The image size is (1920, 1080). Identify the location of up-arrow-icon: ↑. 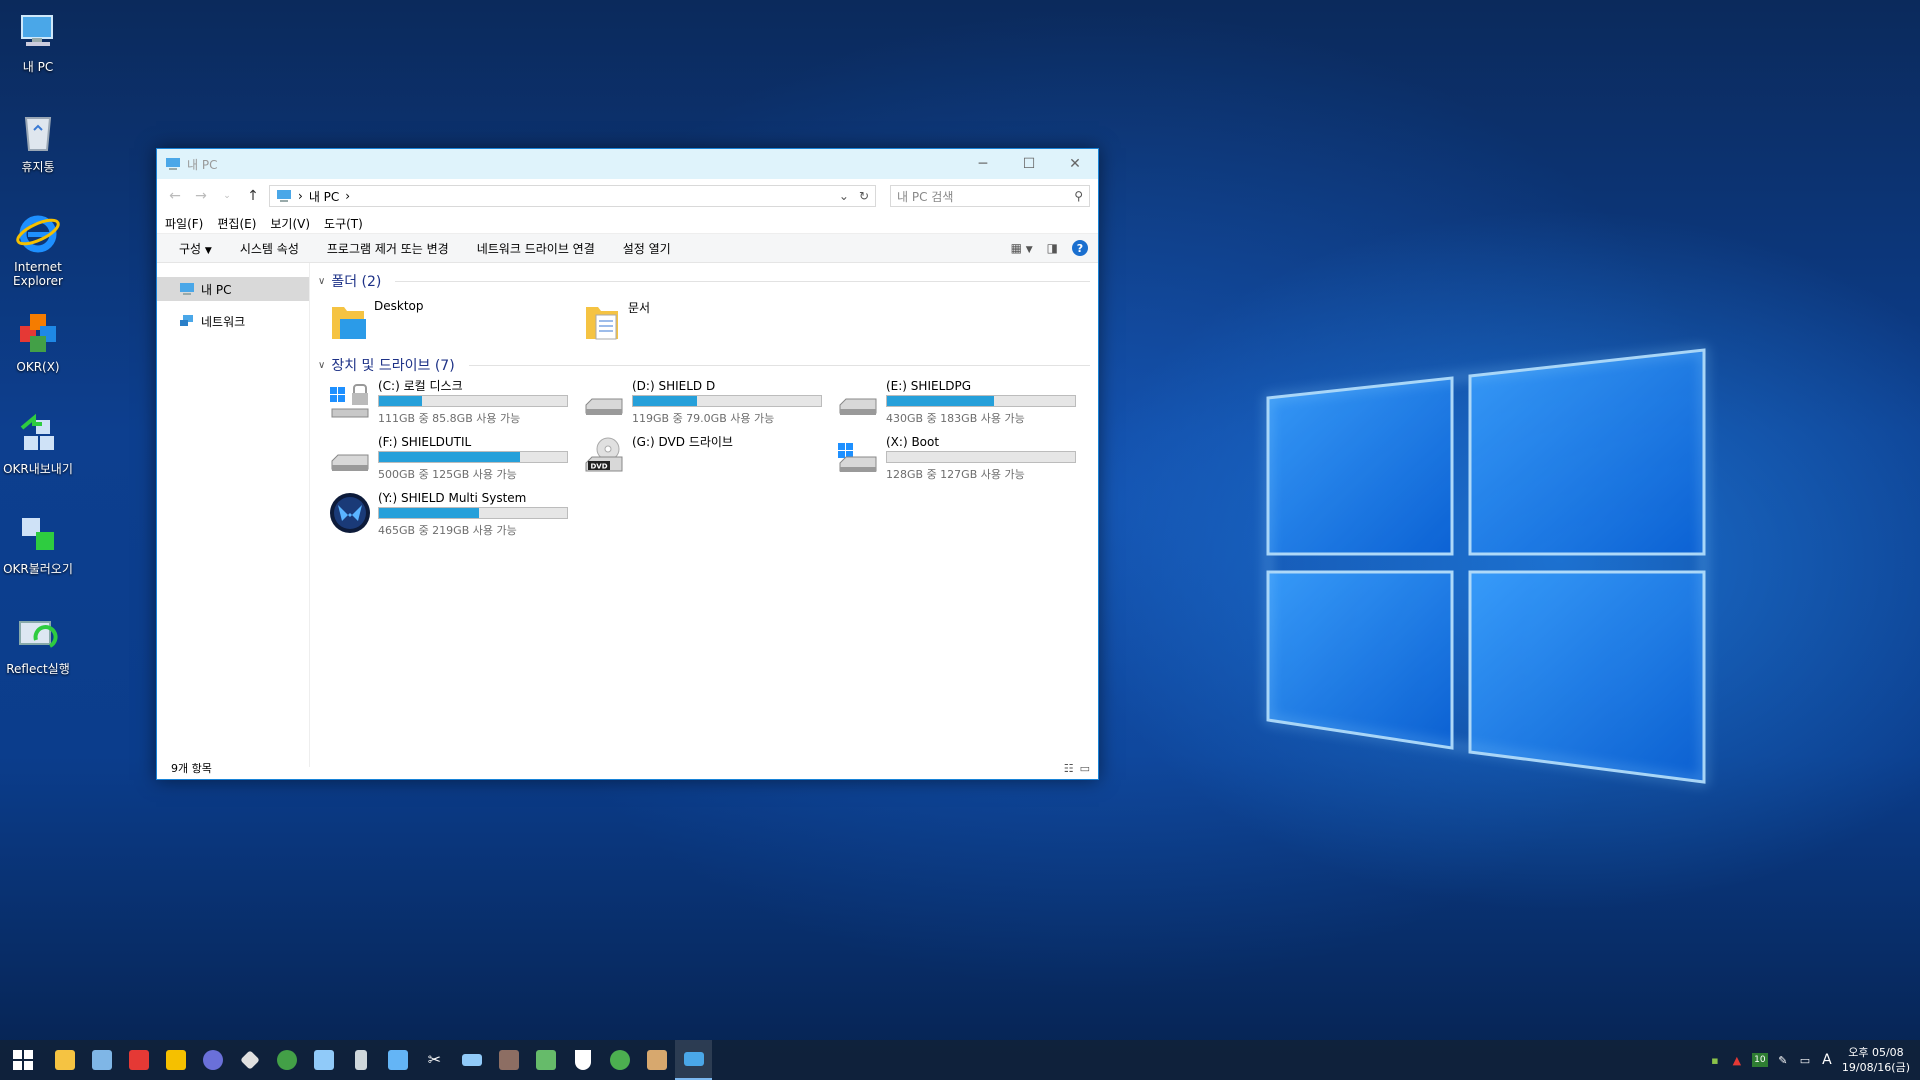
(253, 196).